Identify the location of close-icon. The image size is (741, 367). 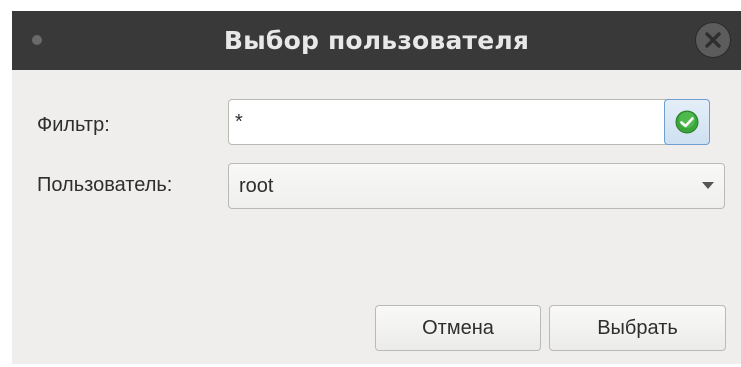
(713, 40).